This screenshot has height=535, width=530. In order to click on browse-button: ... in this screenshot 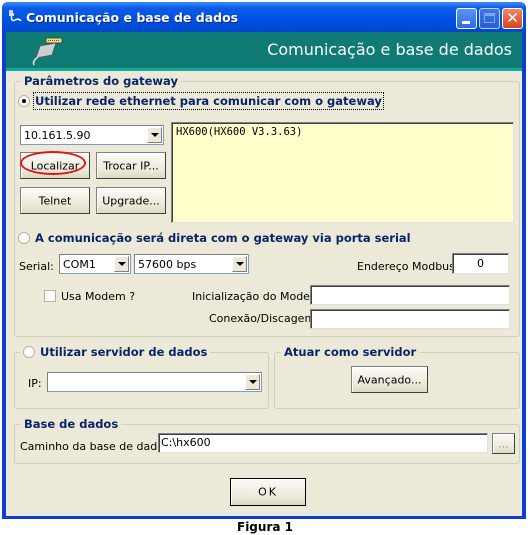, I will do `click(503, 443)`.